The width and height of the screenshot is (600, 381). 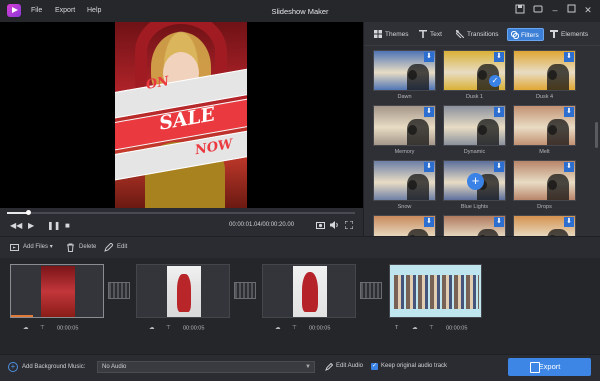 I want to click on filter-item: ⬇ Memory, so click(x=404, y=132).